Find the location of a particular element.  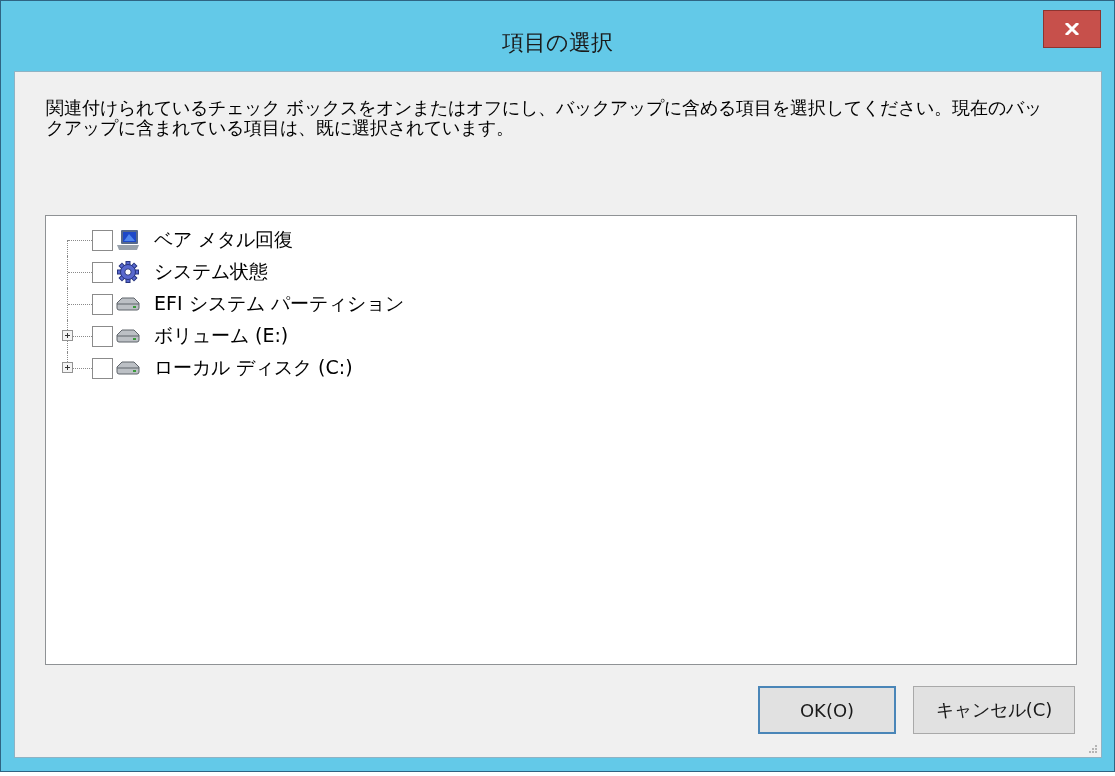

ok-button: OK(O) is located at coordinates (827, 710).